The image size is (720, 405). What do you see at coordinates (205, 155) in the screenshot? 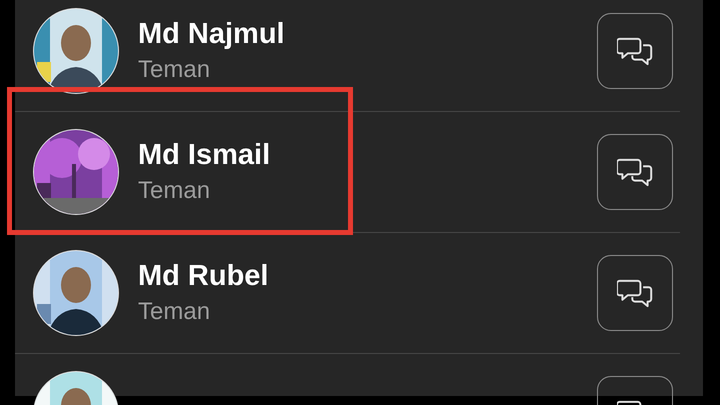
I see `contact-name: Md Ismail` at bounding box center [205, 155].